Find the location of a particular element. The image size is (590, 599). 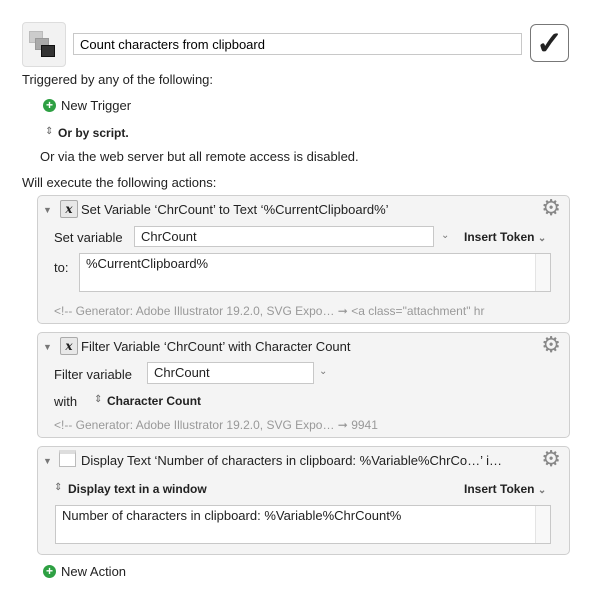

display-mode-popup: Display text in a window is located at coordinates (137, 489).